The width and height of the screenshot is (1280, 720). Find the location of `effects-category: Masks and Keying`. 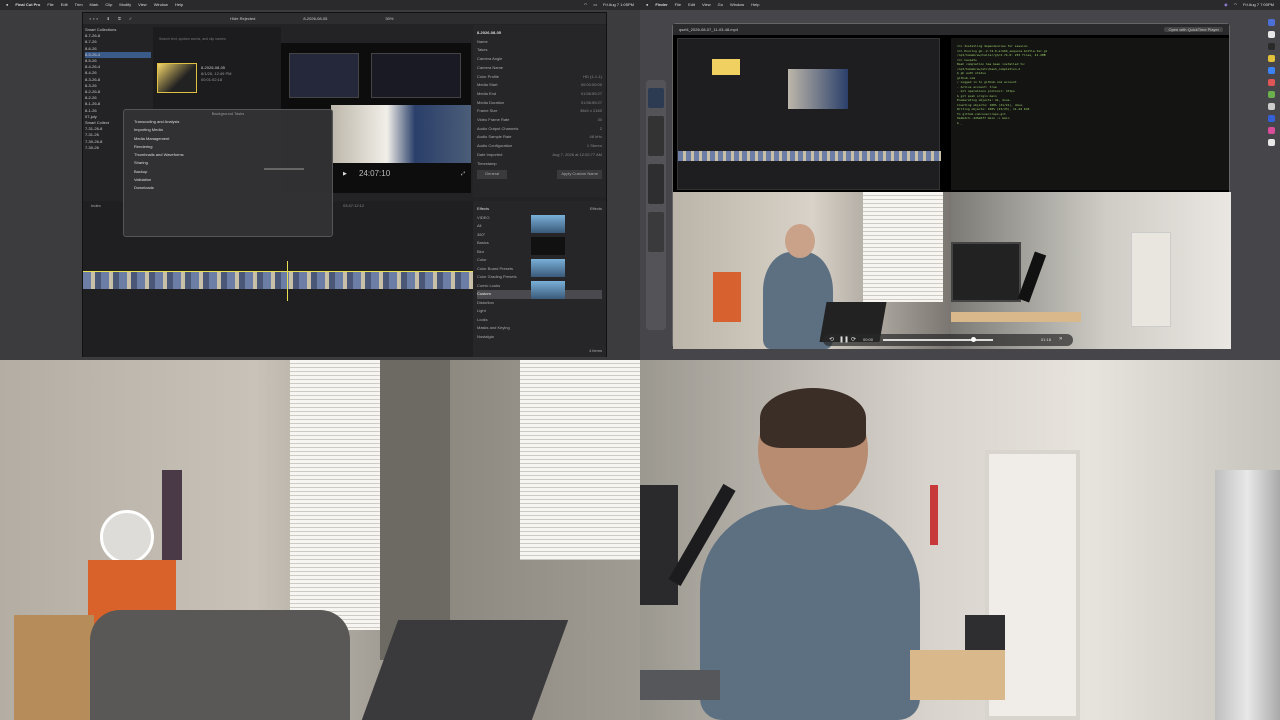

effects-category: Masks and Keying is located at coordinates (539, 328).